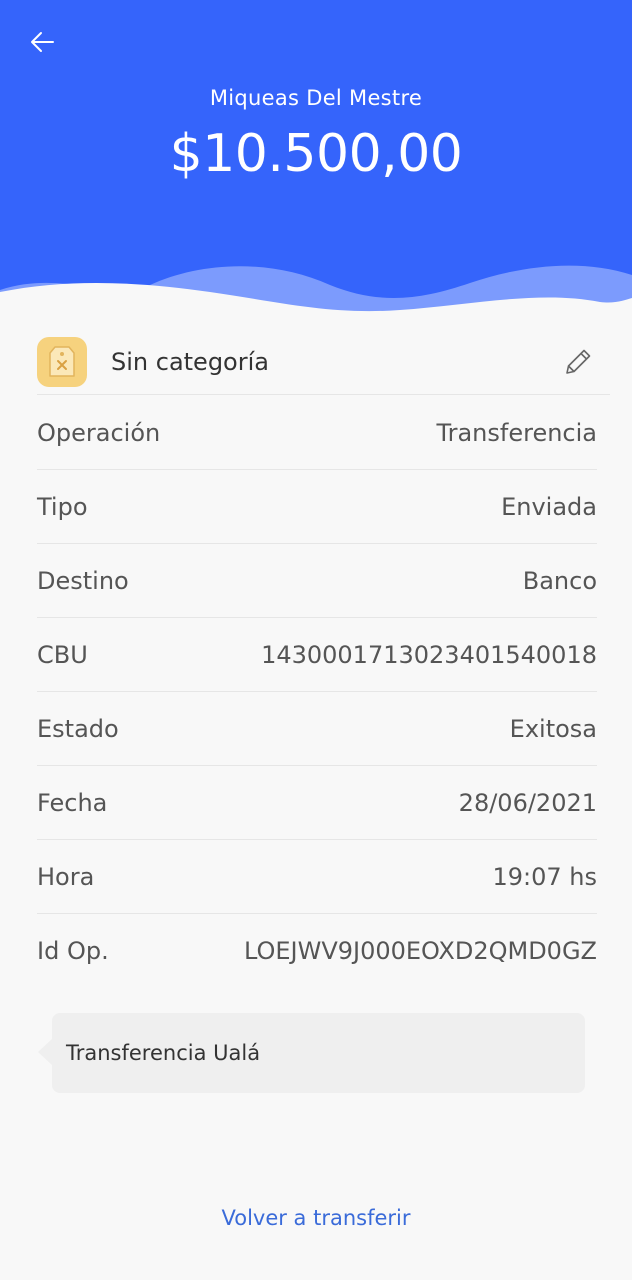 This screenshot has width=632, height=1280. I want to click on detail-row-fecha: Fecha 28/06/2021, so click(317, 803).